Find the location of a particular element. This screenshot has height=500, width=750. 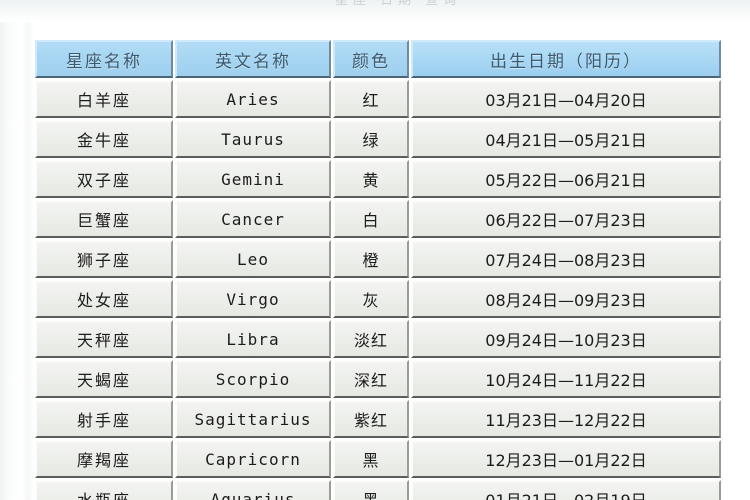

table-row: 金牛座 Taurus 绿 04月21日—05月21日 is located at coordinates (378, 139).